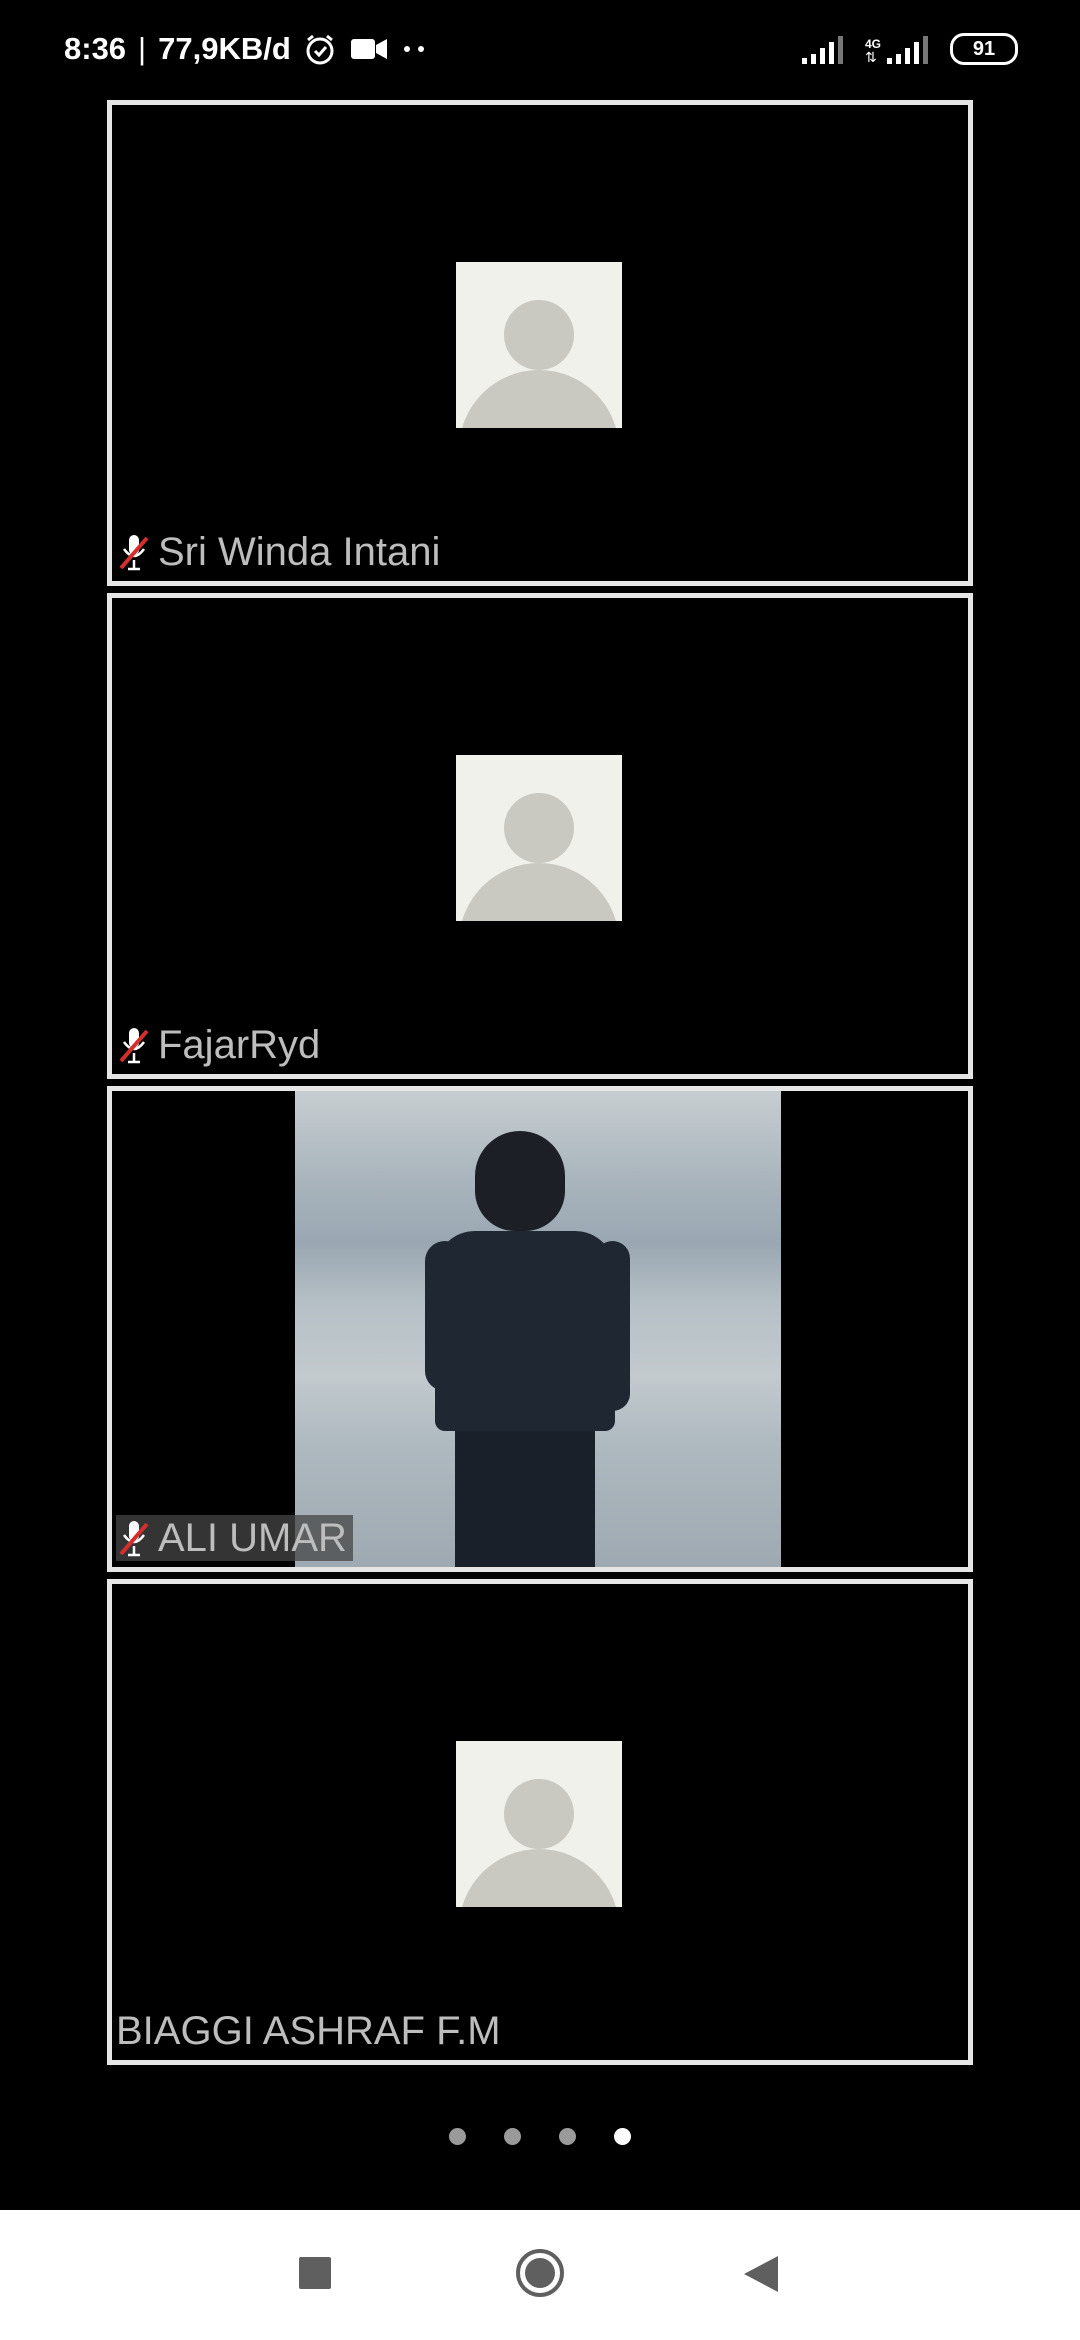 The image size is (1080, 2340). What do you see at coordinates (622, 2136) in the screenshot?
I see `page-dot-active` at bounding box center [622, 2136].